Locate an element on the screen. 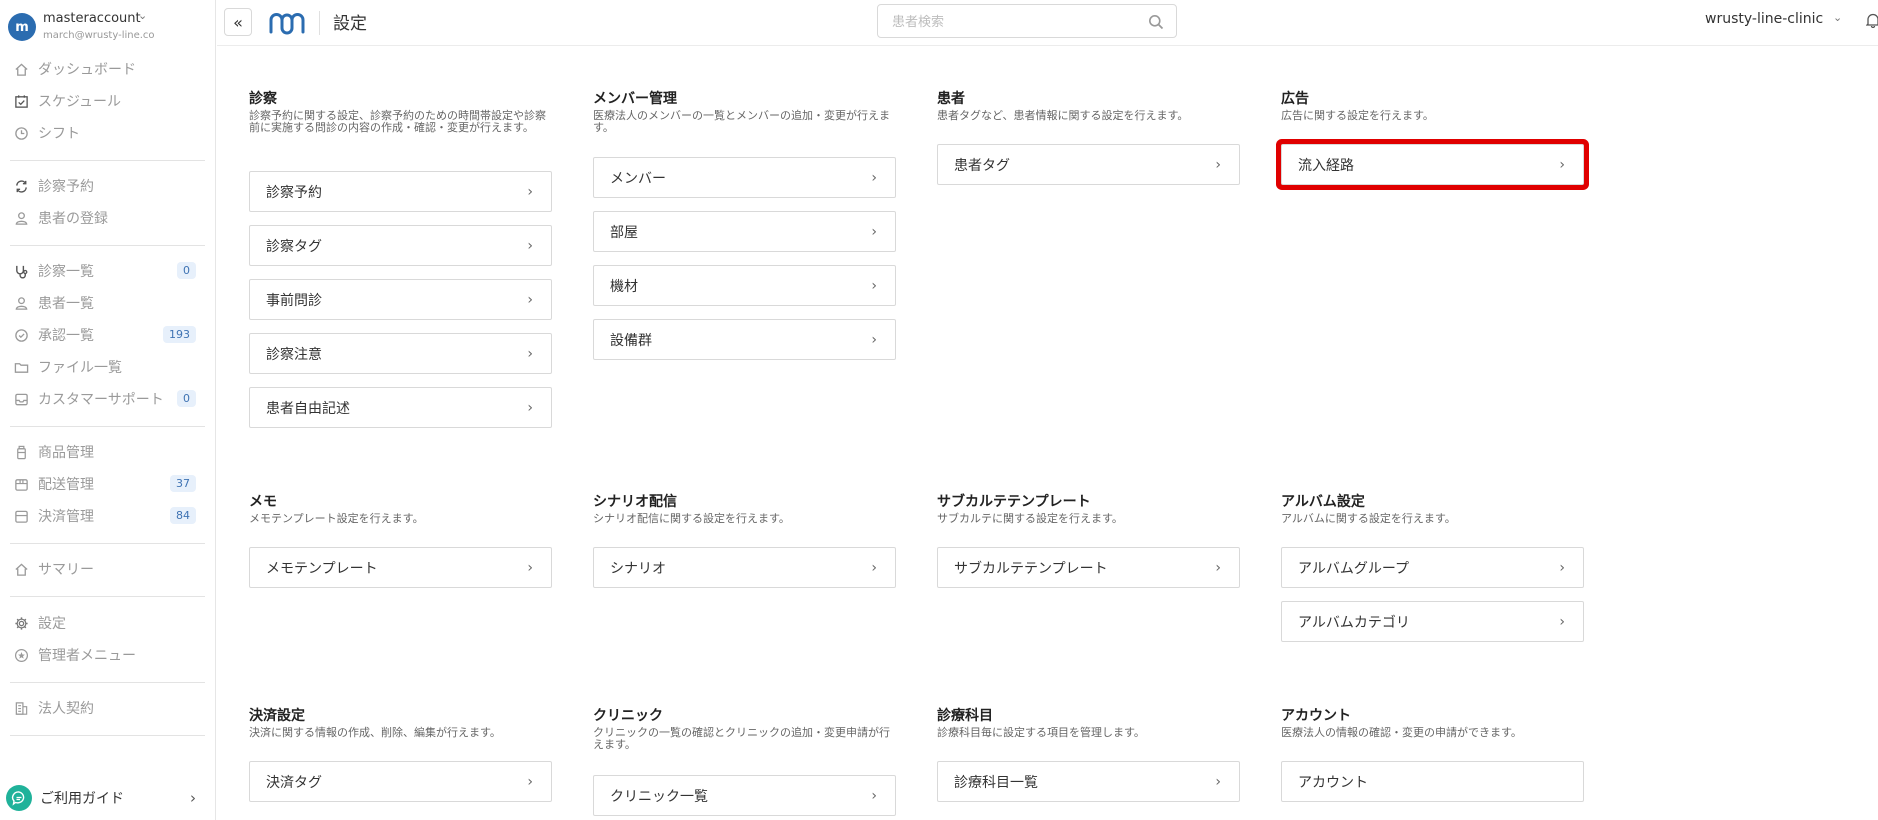  sidebar-item-product-management: 商品管理 is located at coordinates (108, 452).